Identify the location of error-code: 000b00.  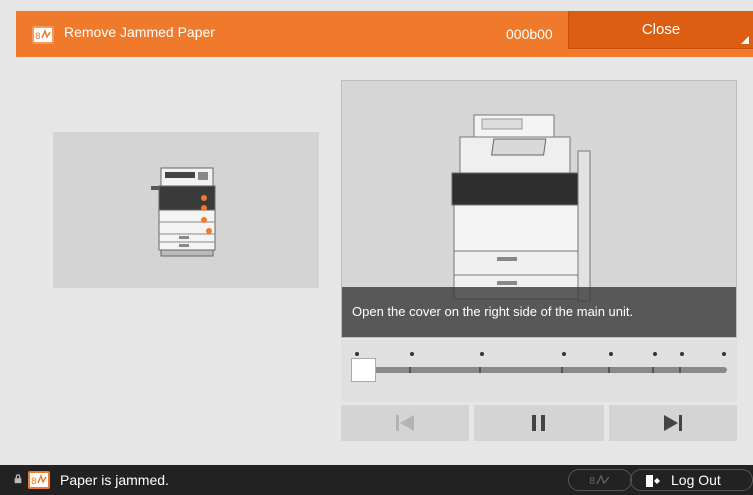
(529, 34).